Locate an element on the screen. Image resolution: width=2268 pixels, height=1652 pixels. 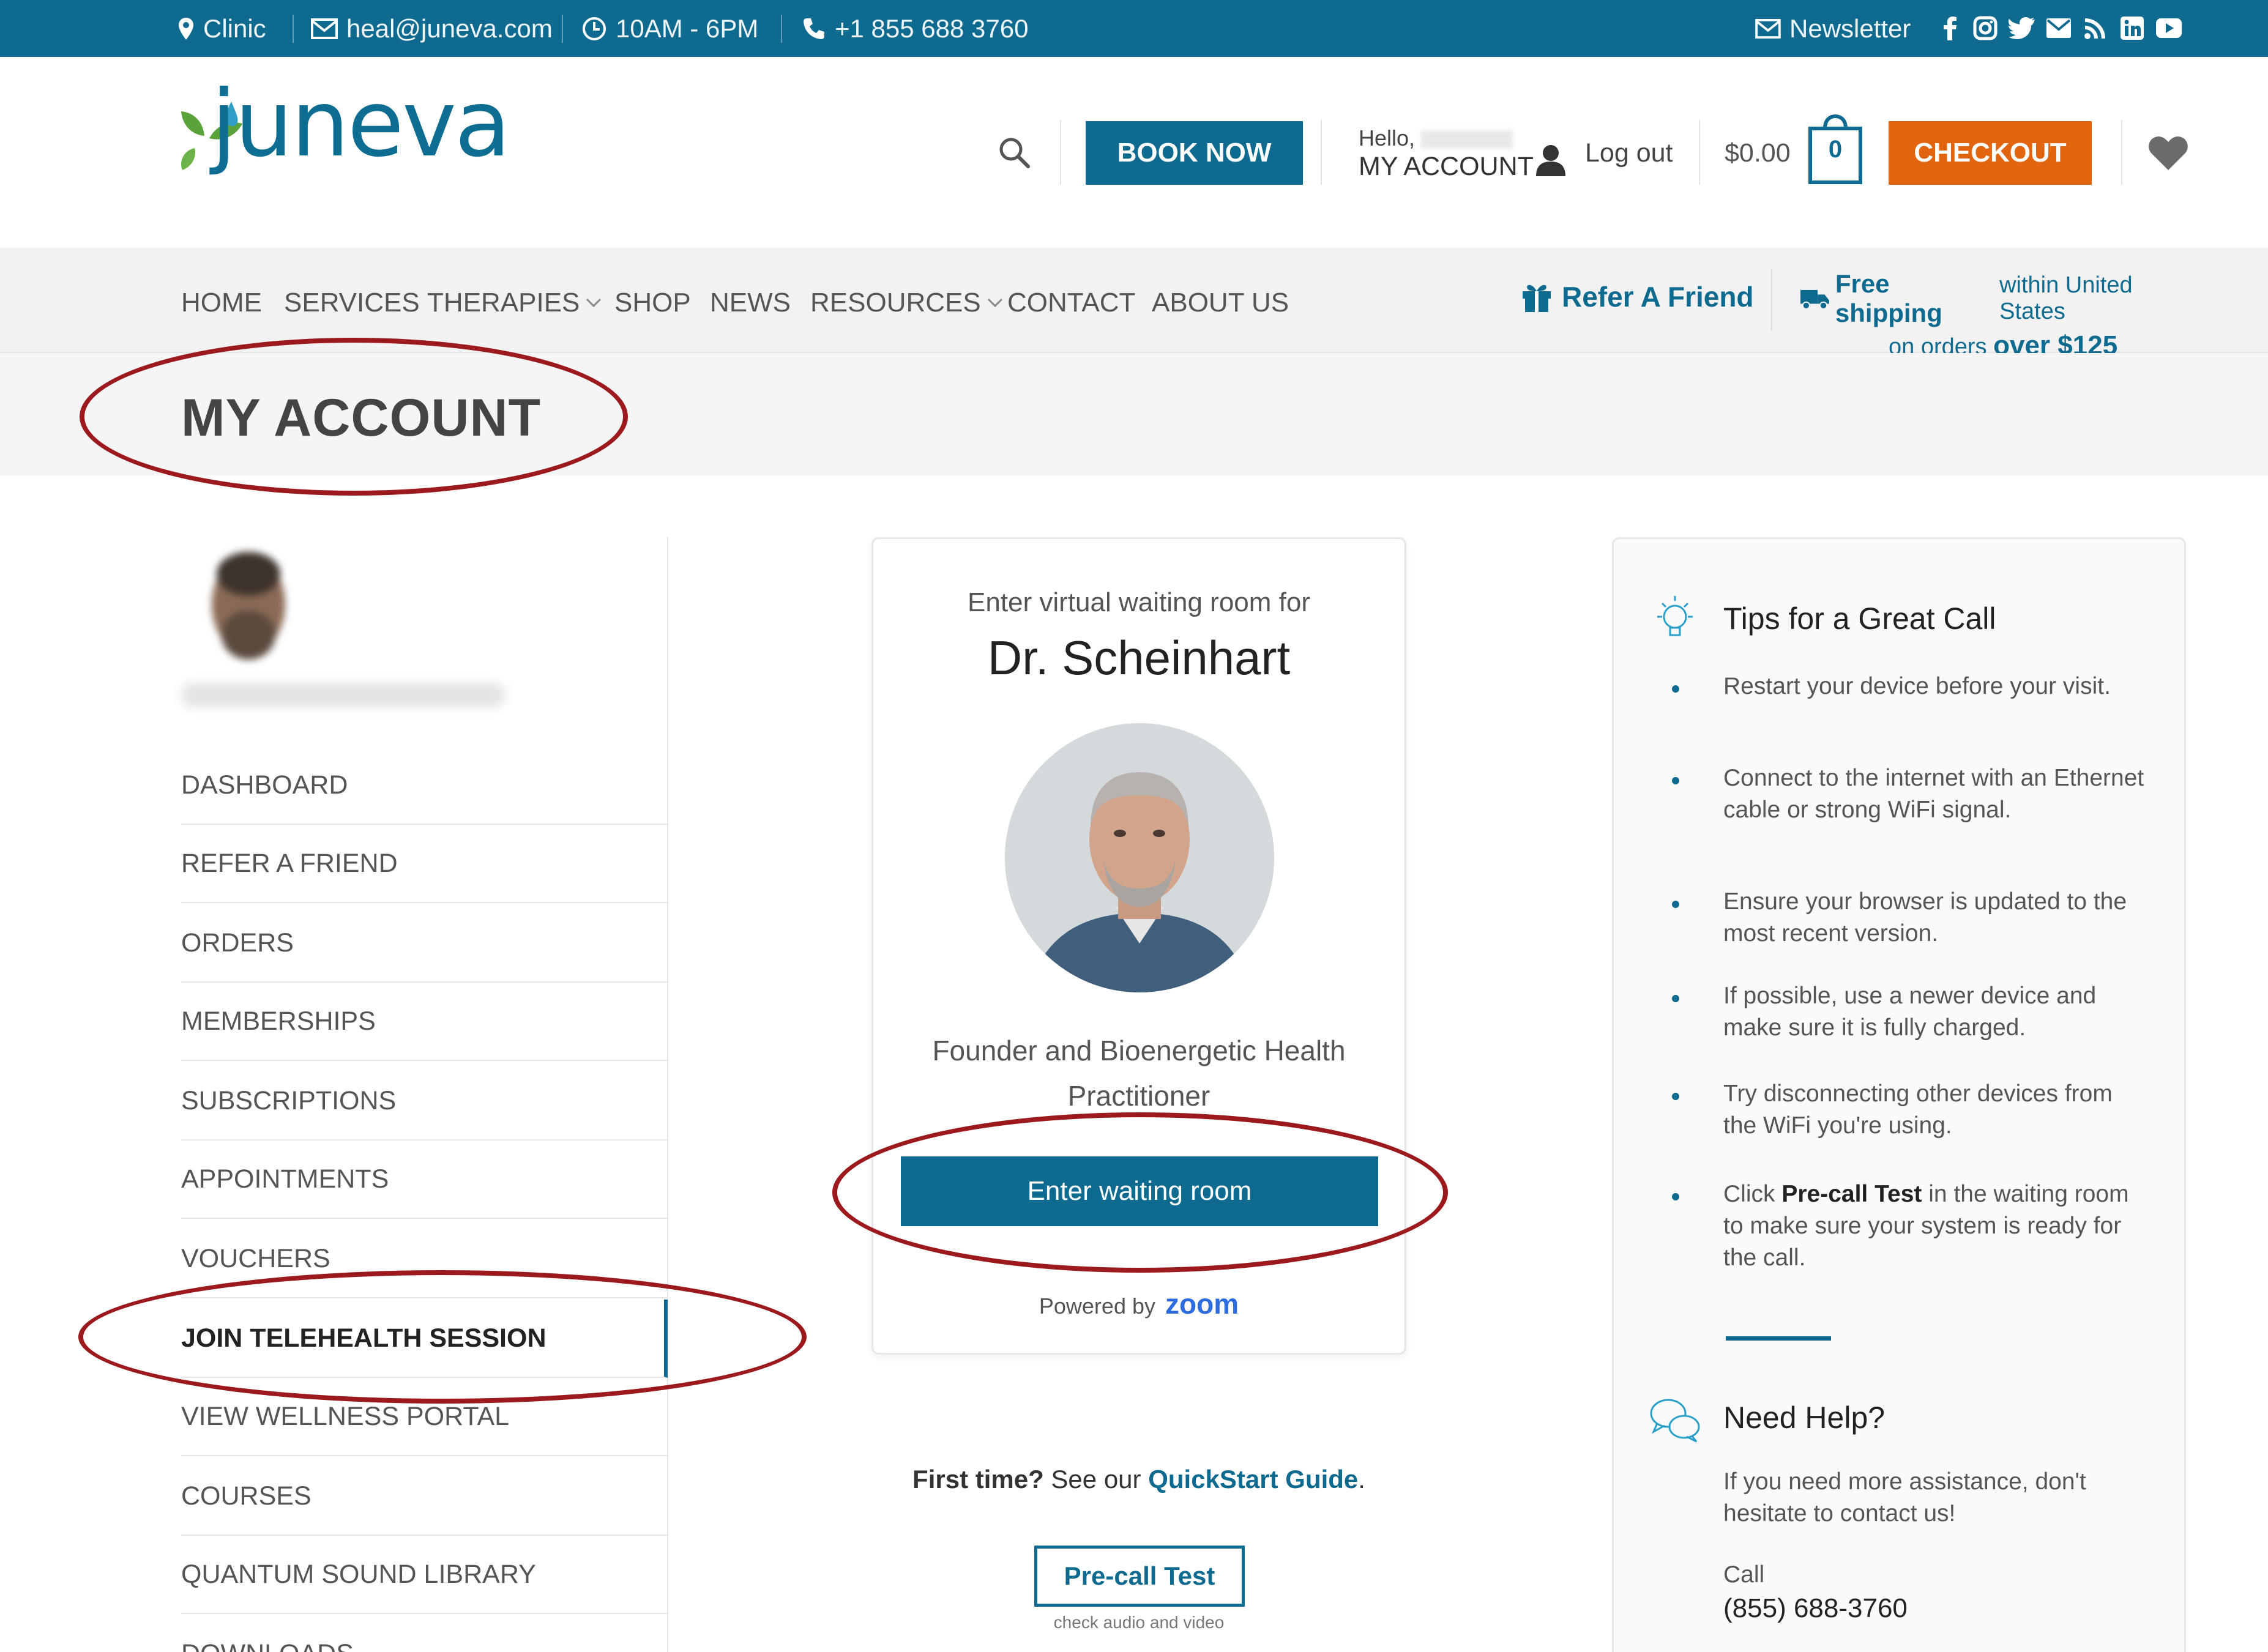
heart-icon is located at coordinates (2168, 154).